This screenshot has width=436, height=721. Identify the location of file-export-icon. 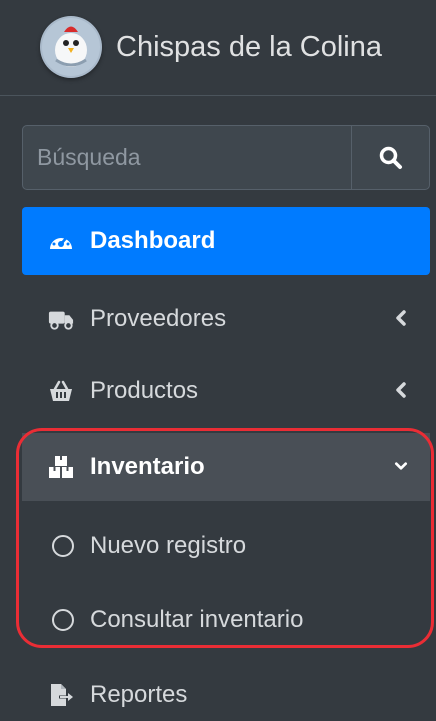
(62, 695).